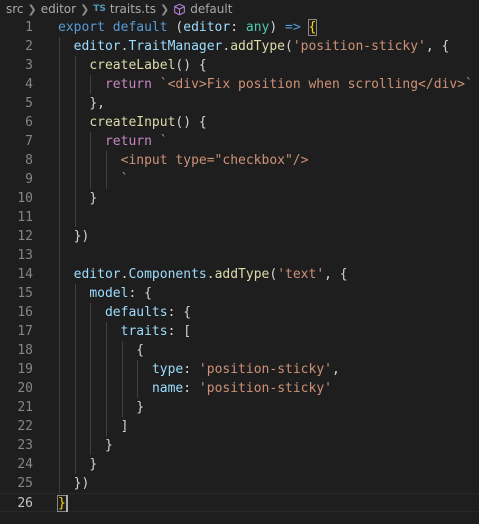  Describe the element at coordinates (156, 331) in the screenshot. I see `code-text: traits: [` at that location.